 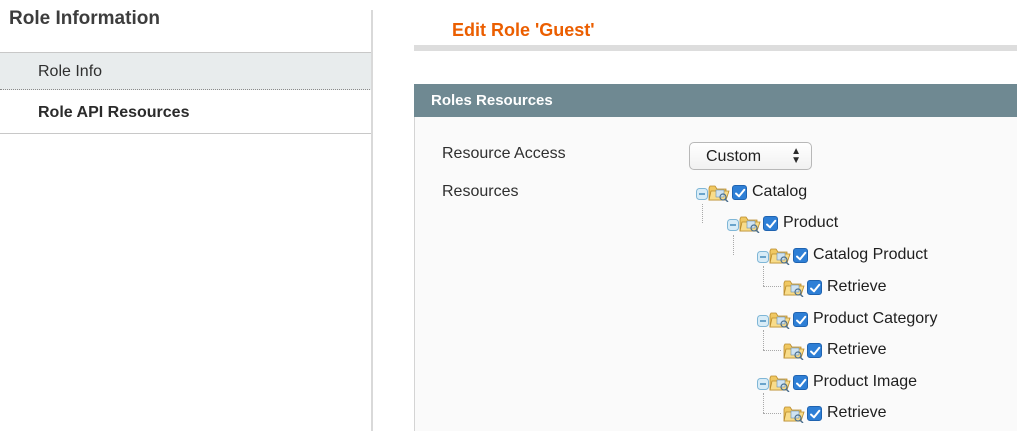 What do you see at coordinates (875, 319) in the screenshot?
I see `tree-node-label: Product Category` at bounding box center [875, 319].